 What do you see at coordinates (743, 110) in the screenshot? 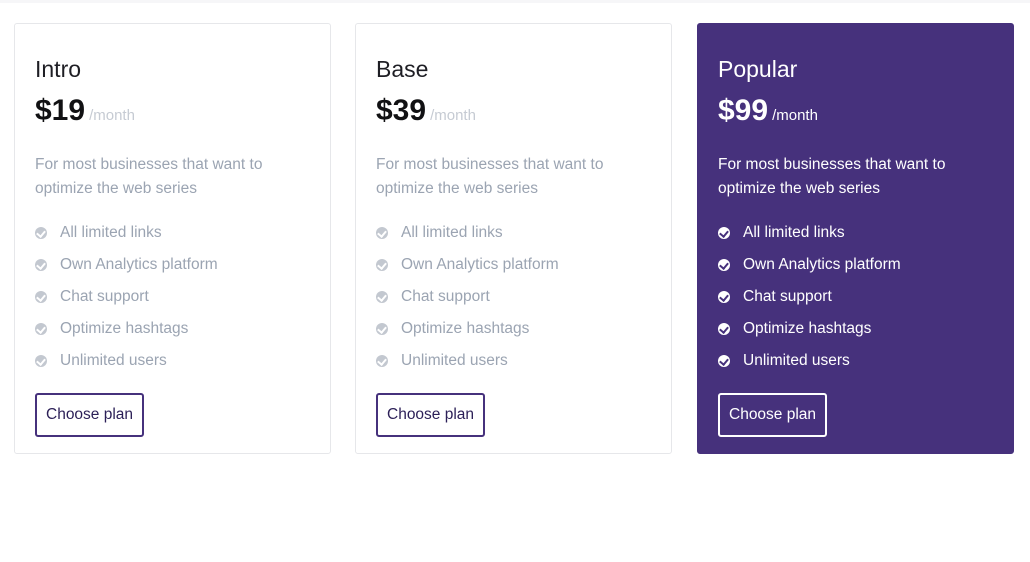
I see `plan-price: $99` at bounding box center [743, 110].